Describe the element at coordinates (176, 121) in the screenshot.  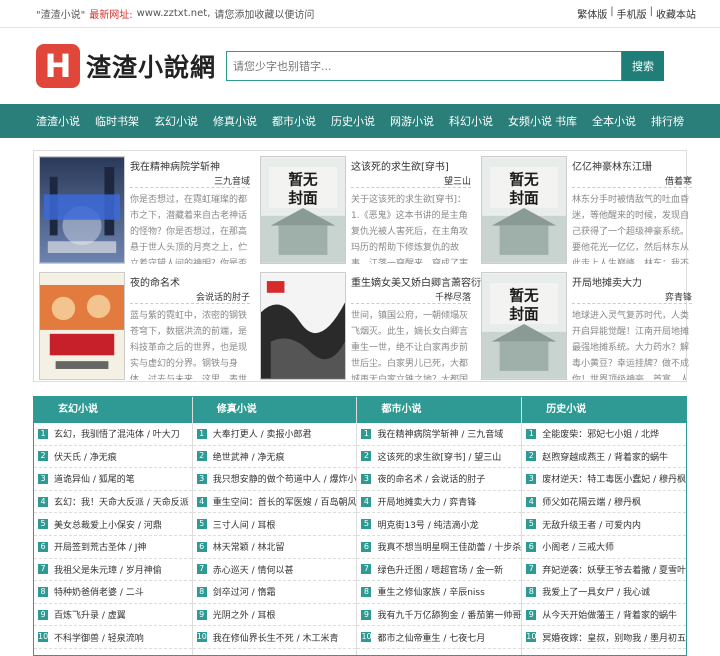
I see `nav-xuanhuan: 玄幻小说` at that location.